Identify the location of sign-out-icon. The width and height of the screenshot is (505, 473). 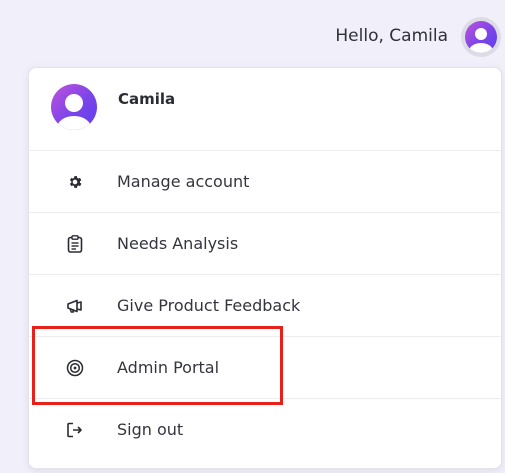
(75, 430).